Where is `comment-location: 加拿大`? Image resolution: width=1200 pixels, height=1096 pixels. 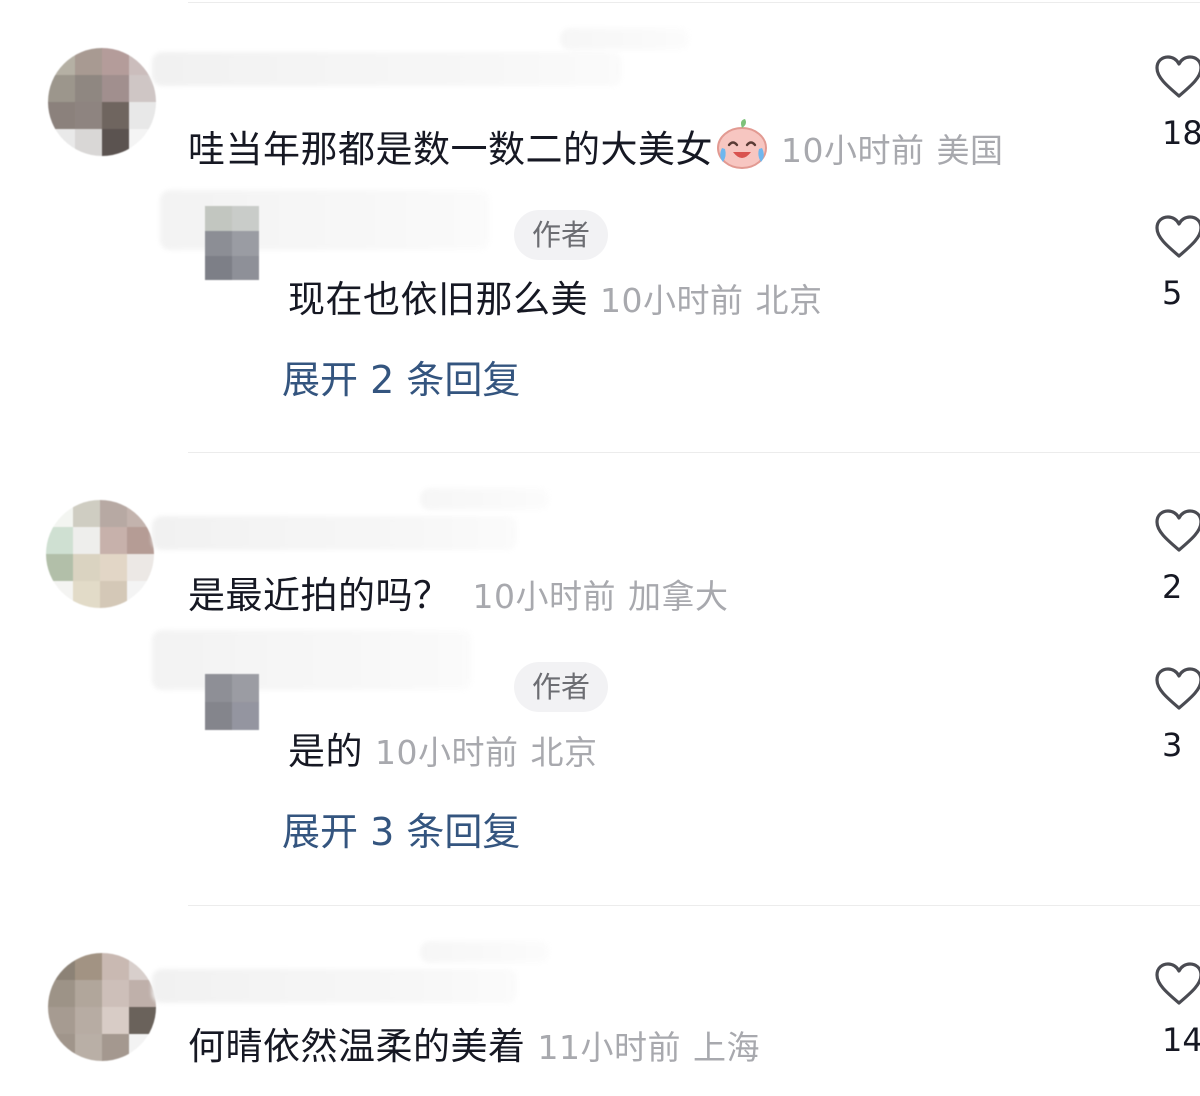 comment-location: 加拿大 is located at coordinates (678, 596).